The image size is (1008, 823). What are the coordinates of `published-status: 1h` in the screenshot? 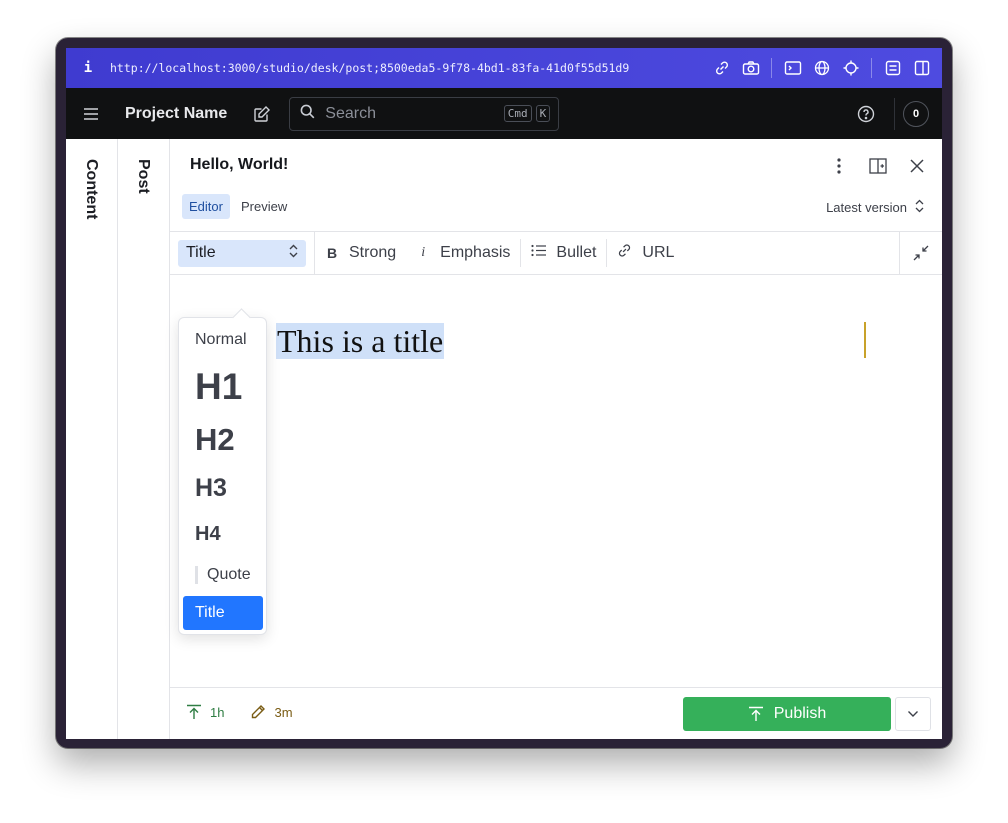 It's located at (205, 712).